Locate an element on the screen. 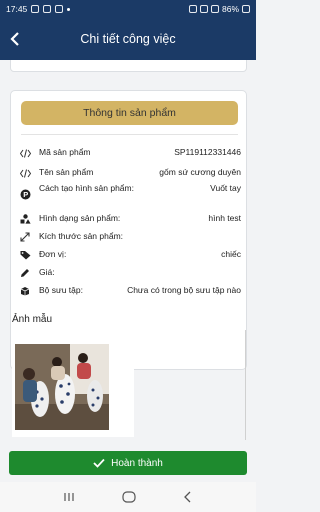  row-label: Mã sản phẩm is located at coordinates (65, 152).